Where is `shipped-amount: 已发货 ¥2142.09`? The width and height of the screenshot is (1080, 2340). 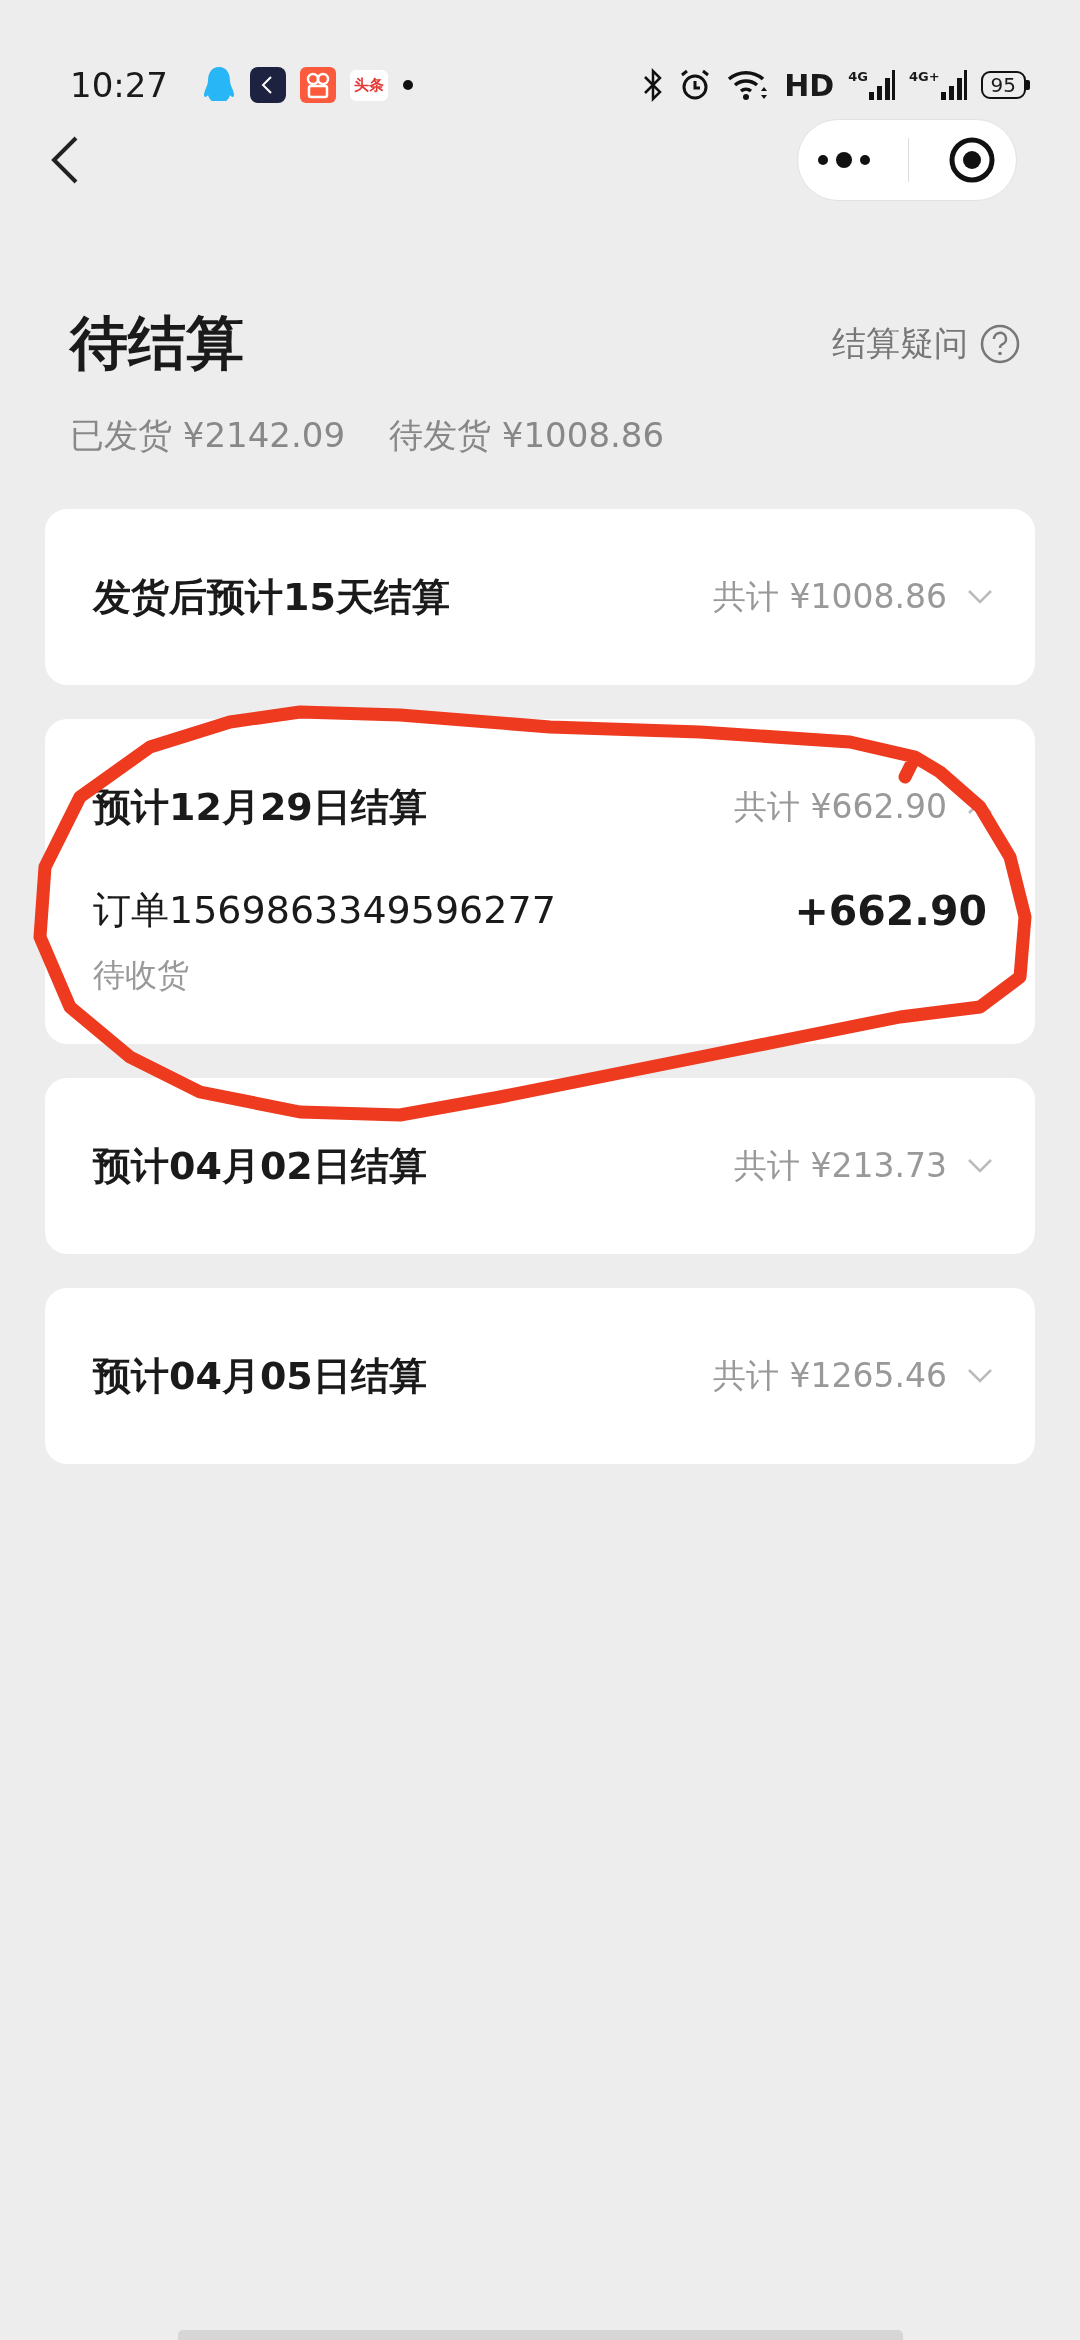
shipped-amount: 已发货 ¥2142.09 is located at coordinates (208, 435).